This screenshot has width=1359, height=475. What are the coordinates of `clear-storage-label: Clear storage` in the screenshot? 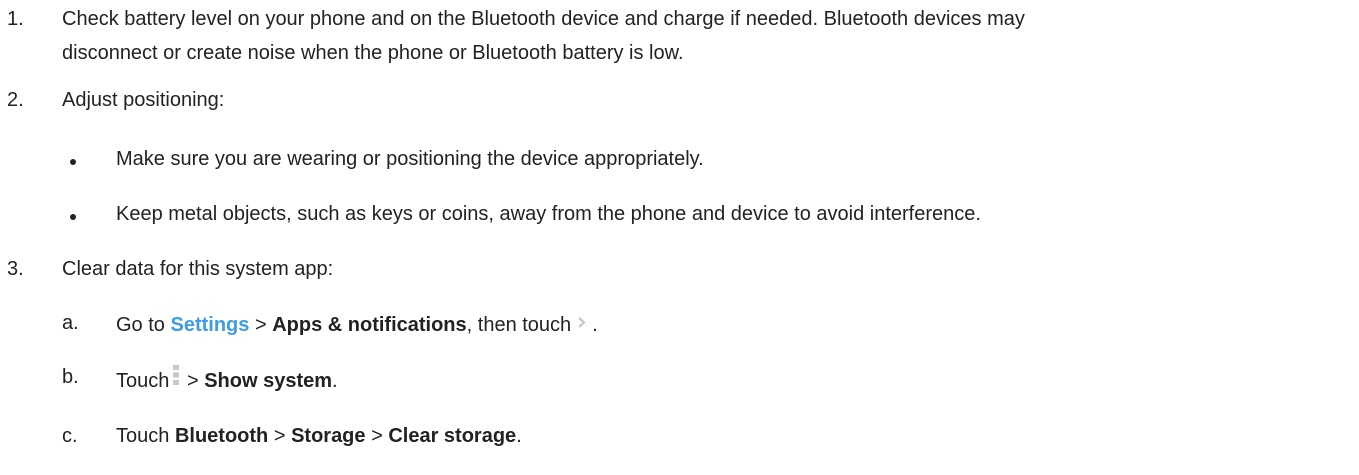 It's located at (452, 436).